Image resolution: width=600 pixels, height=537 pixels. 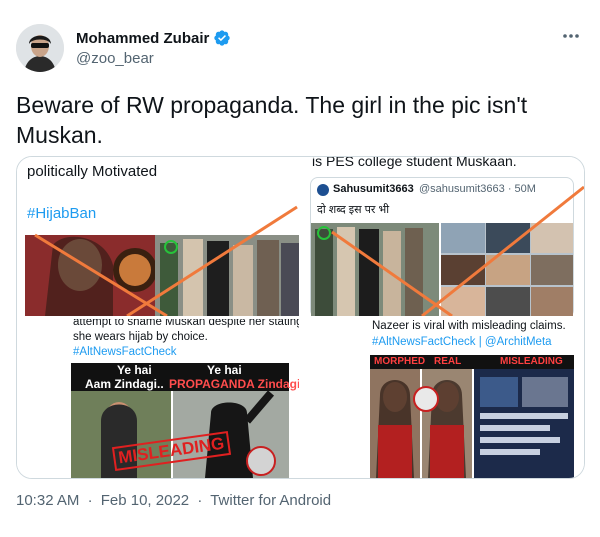 What do you see at coordinates (142, 38) in the screenshot?
I see `display-name: Mohammed Zubair` at bounding box center [142, 38].